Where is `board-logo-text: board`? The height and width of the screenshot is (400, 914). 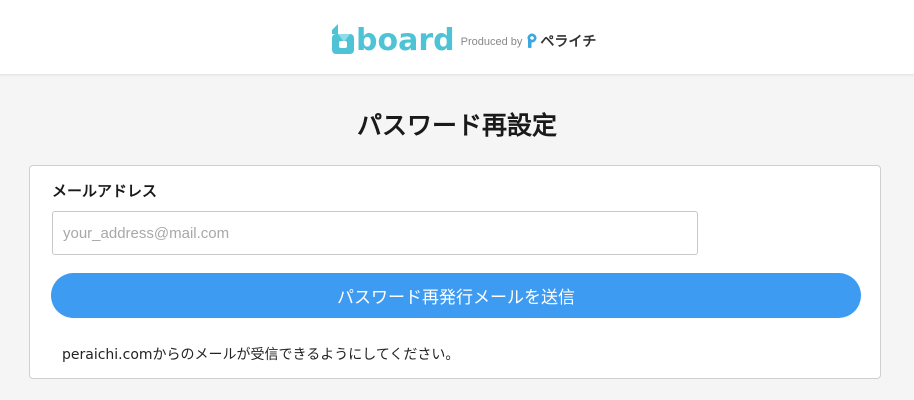
board-logo-text: board is located at coordinates (405, 40).